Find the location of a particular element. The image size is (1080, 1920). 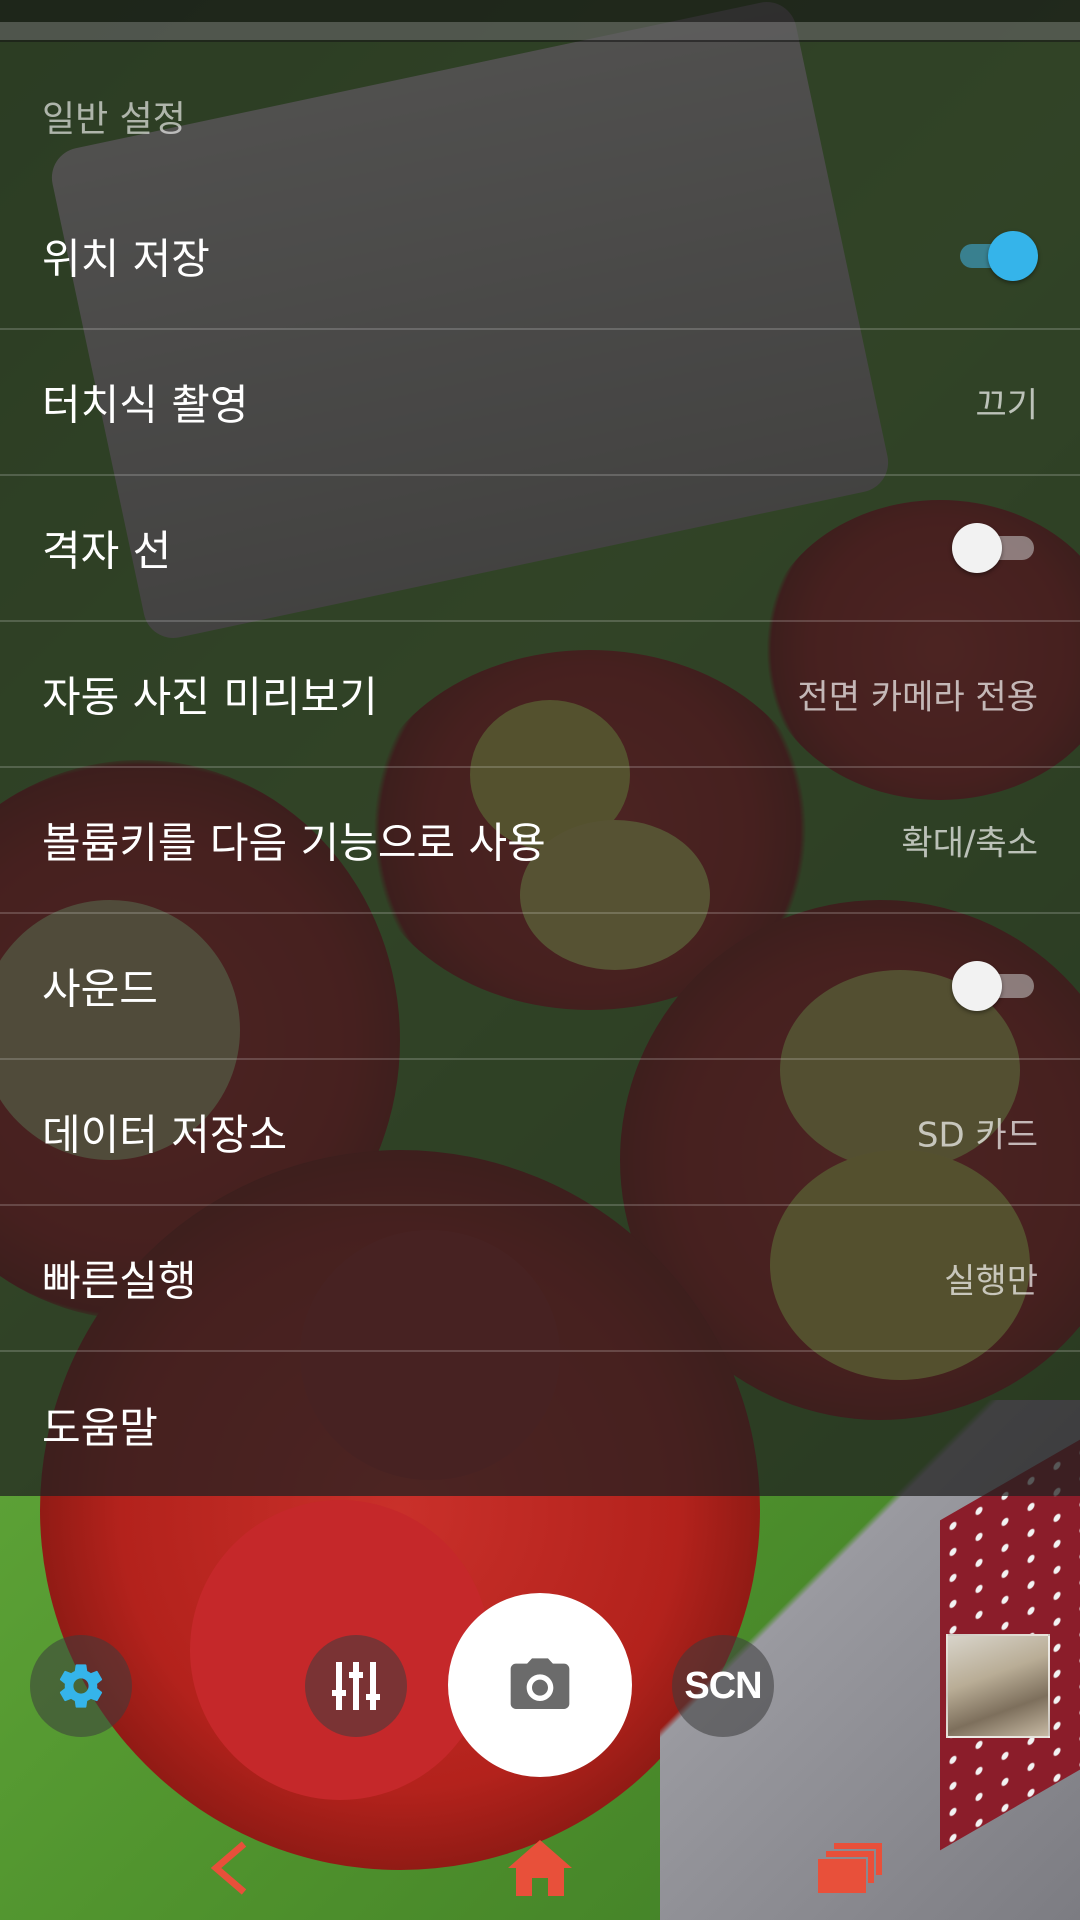

gear-icon is located at coordinates (81, 1686).